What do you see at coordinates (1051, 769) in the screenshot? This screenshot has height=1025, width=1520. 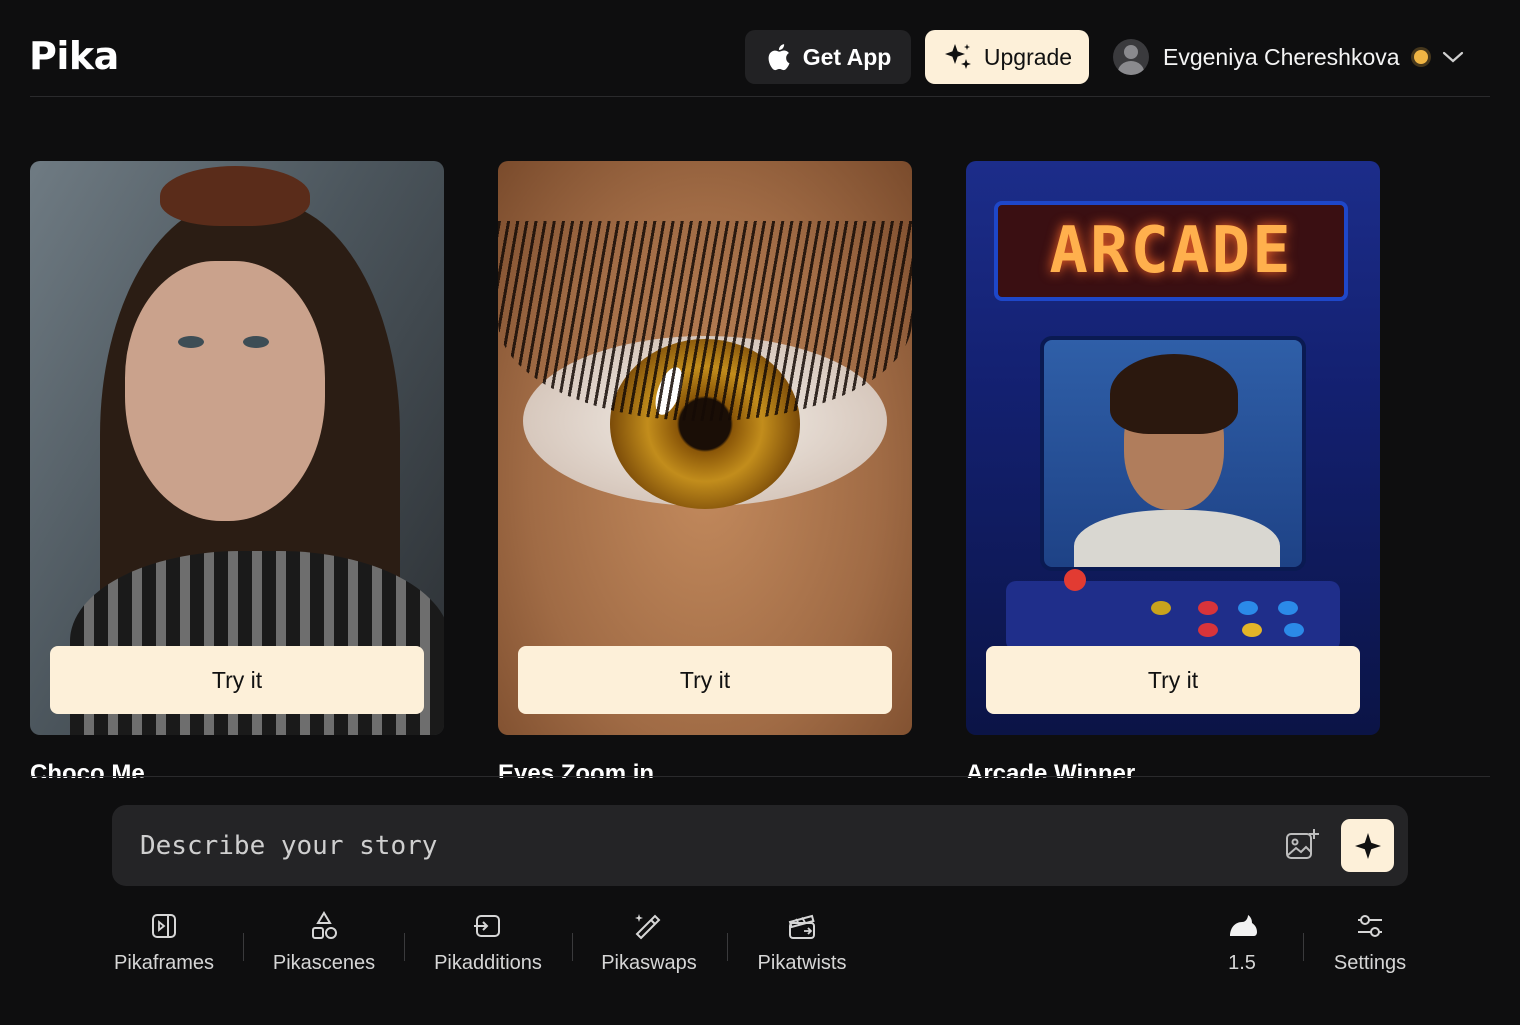 I see `card-title: Arcade Winner` at bounding box center [1051, 769].